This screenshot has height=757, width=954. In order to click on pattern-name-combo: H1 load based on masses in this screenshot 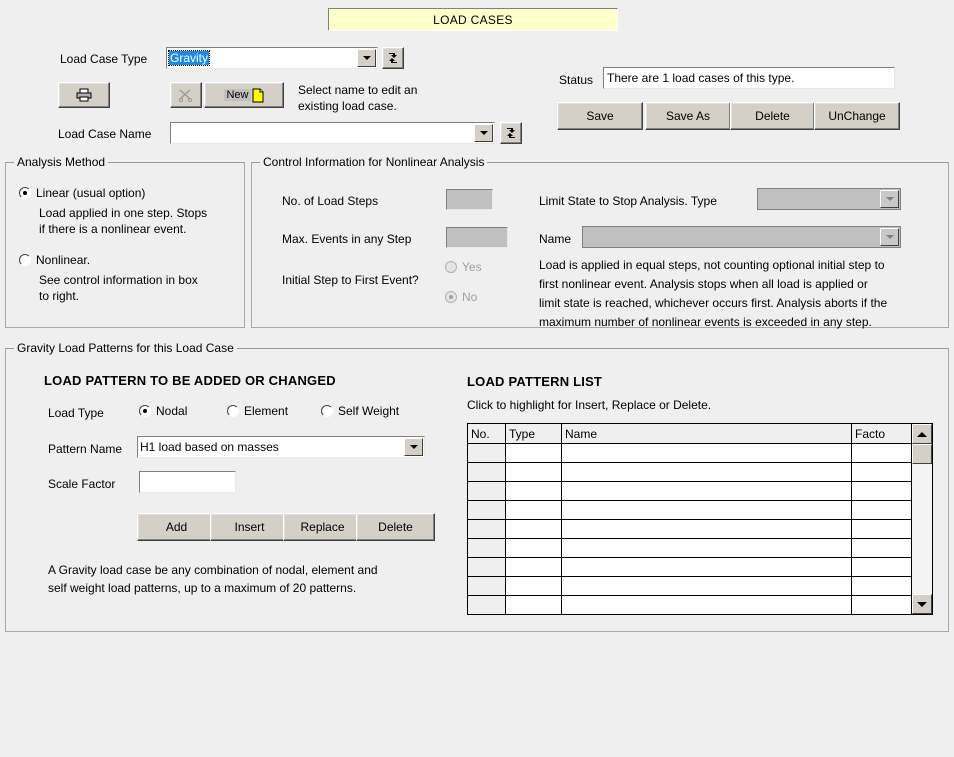, I will do `click(281, 447)`.